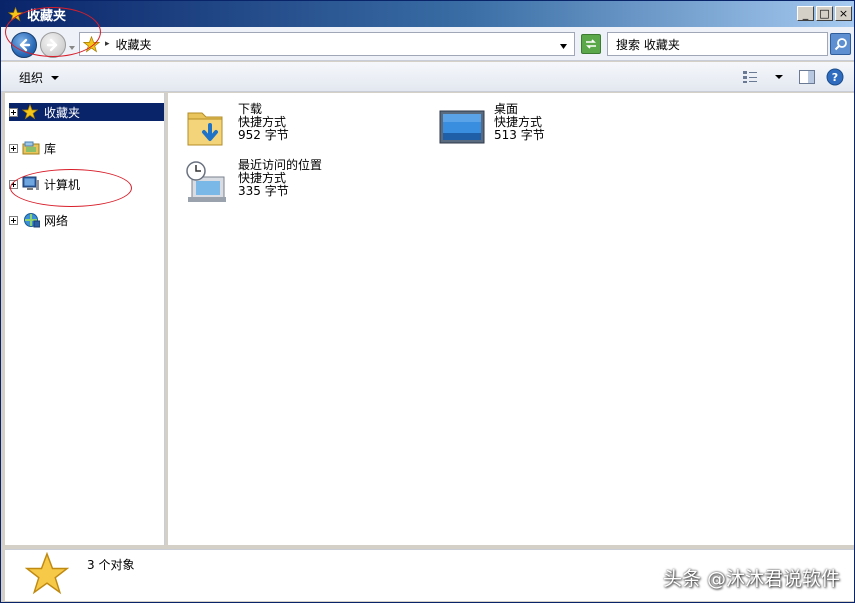 This screenshot has width=855, height=603. Describe the element at coordinates (717, 44) in the screenshot. I see `search-input: 搜索 收藏夹` at that location.